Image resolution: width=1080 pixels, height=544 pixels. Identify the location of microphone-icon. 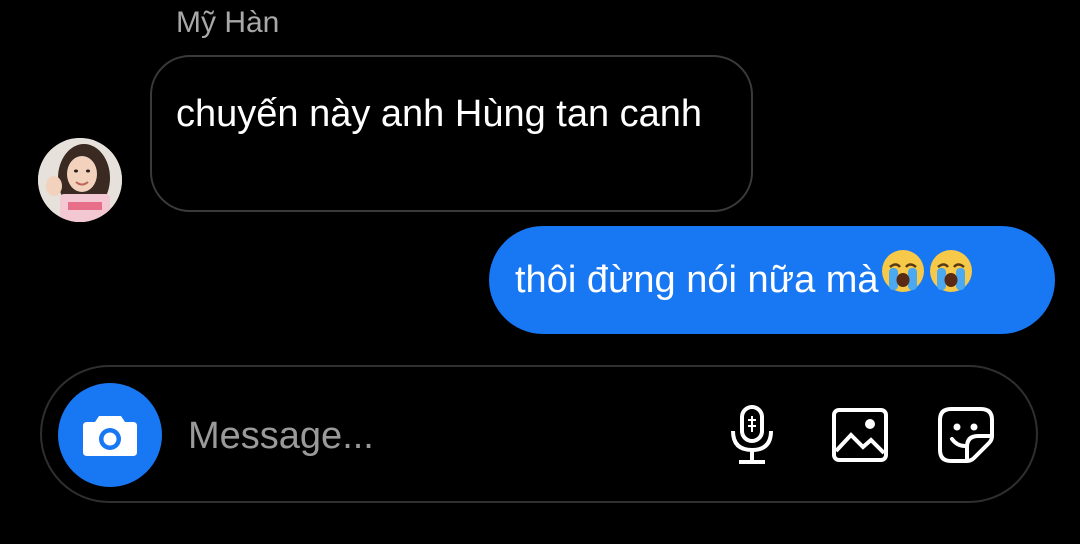
(752, 434).